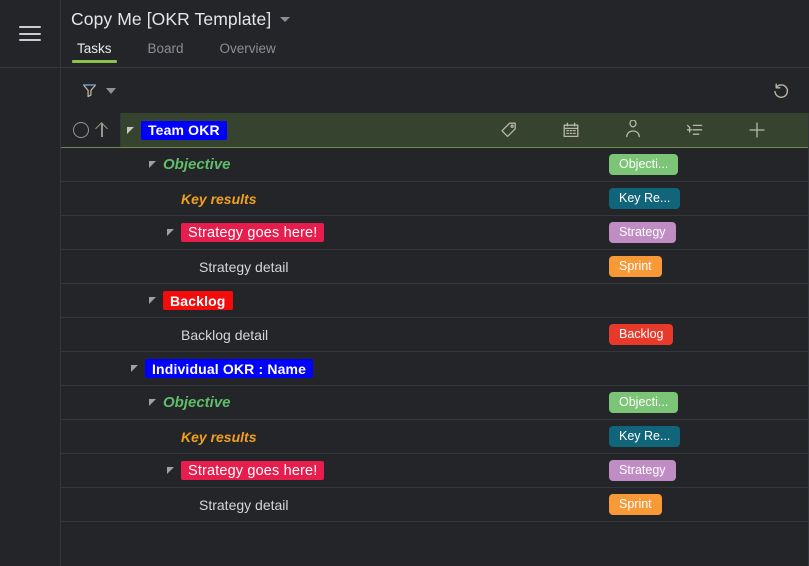  Describe the element at coordinates (435, 49) in the screenshot. I see `tab-bar: Tasks Board Overview` at that location.